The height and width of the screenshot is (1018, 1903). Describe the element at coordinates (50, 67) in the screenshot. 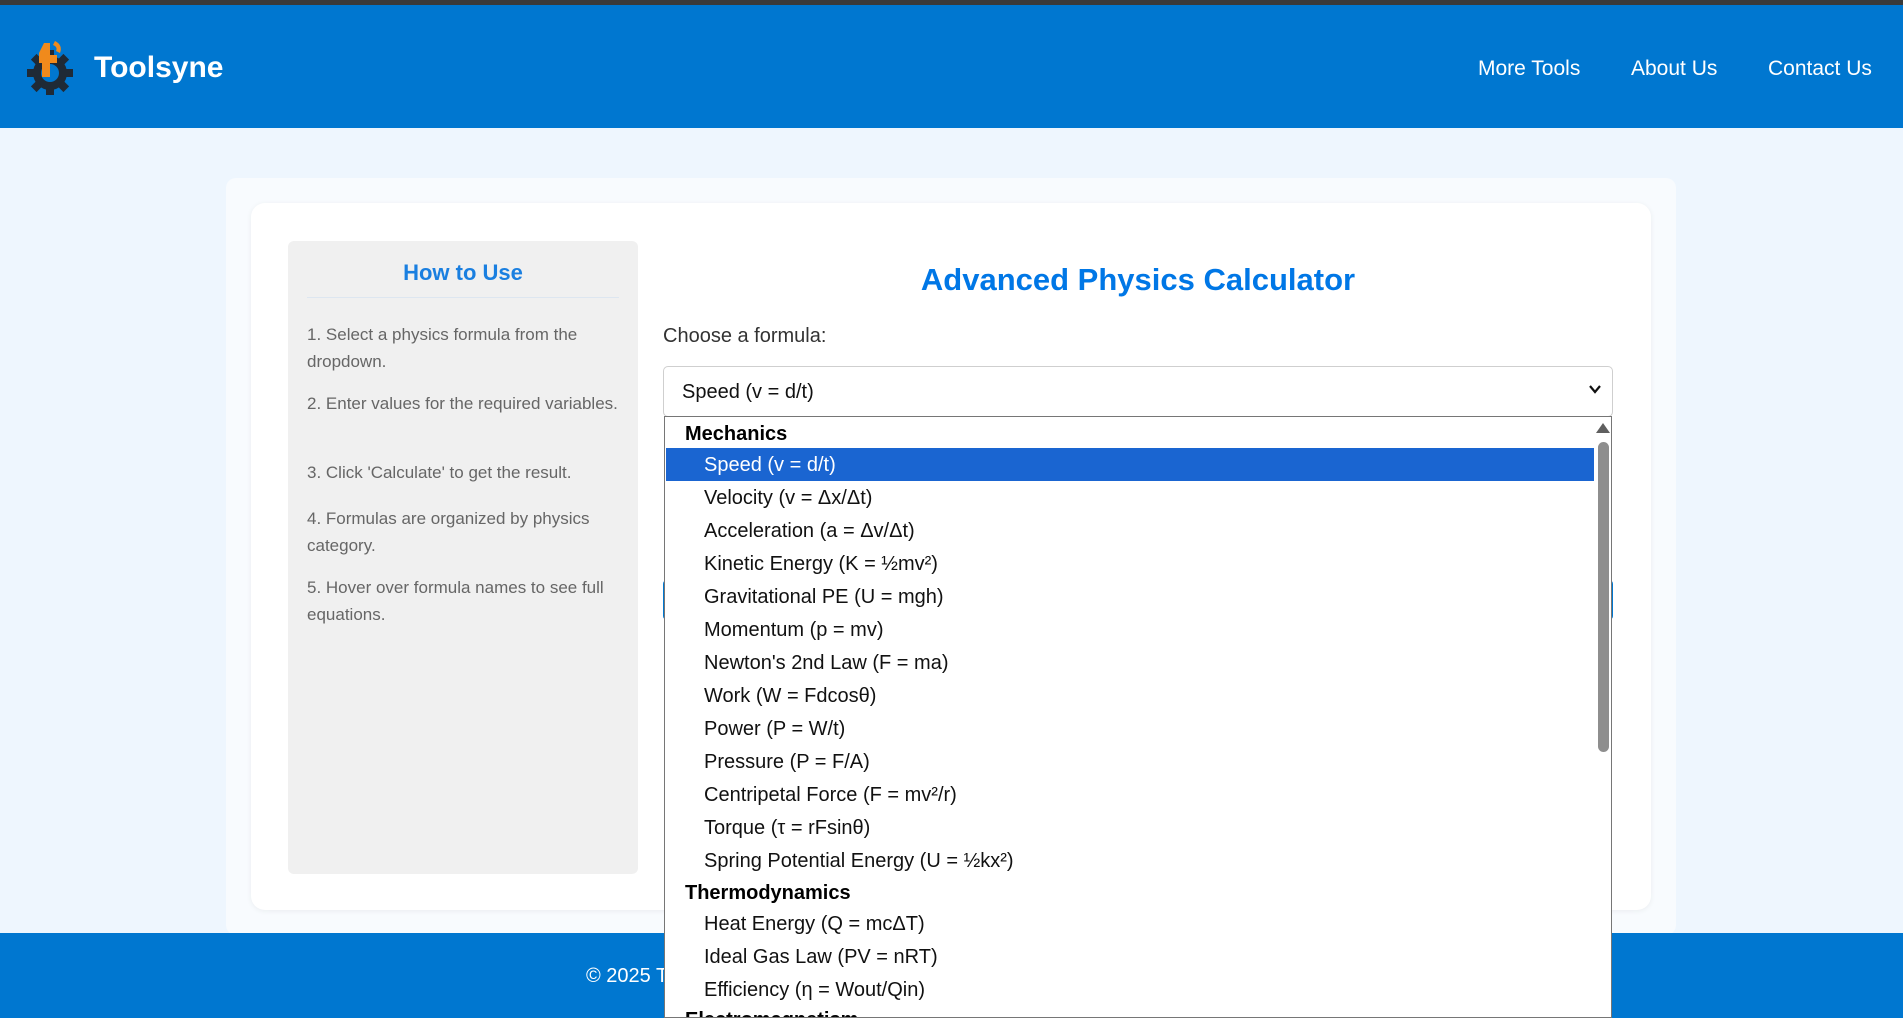

I see `tool-gear-logo-icon` at that location.